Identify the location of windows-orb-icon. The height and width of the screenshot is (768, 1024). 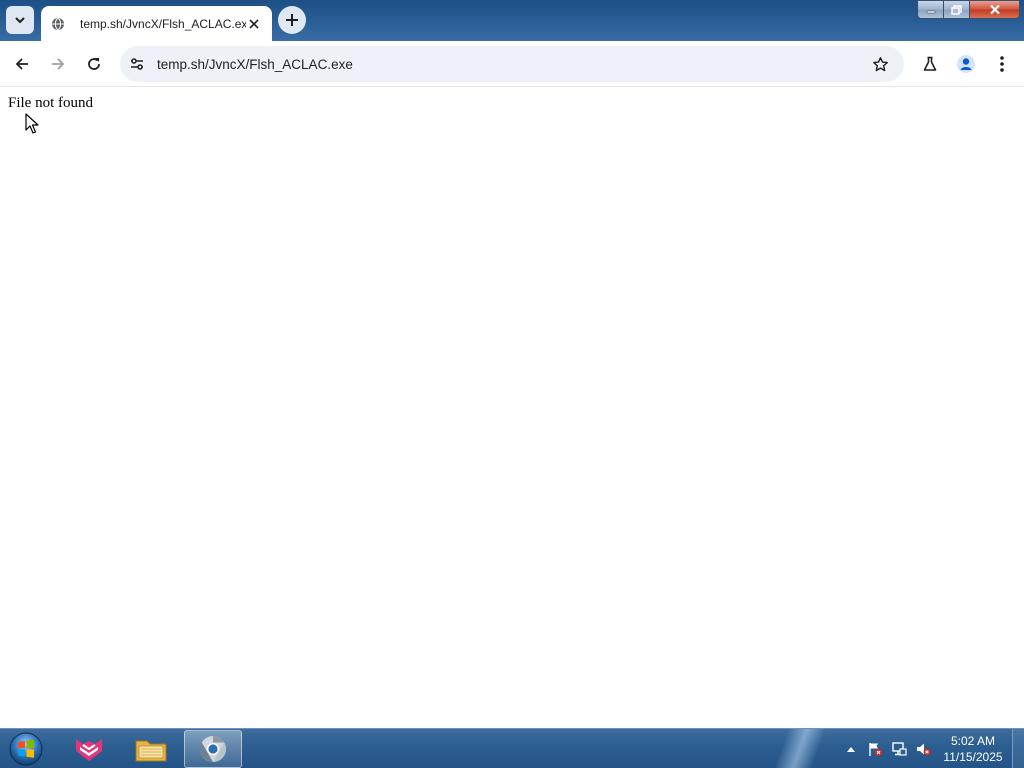
(26, 749).